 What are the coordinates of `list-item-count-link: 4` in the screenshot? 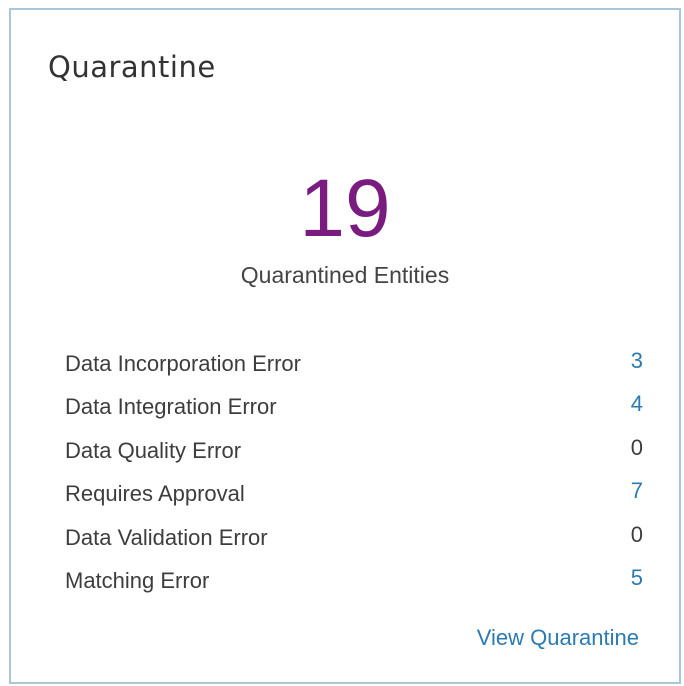 It's located at (637, 404).